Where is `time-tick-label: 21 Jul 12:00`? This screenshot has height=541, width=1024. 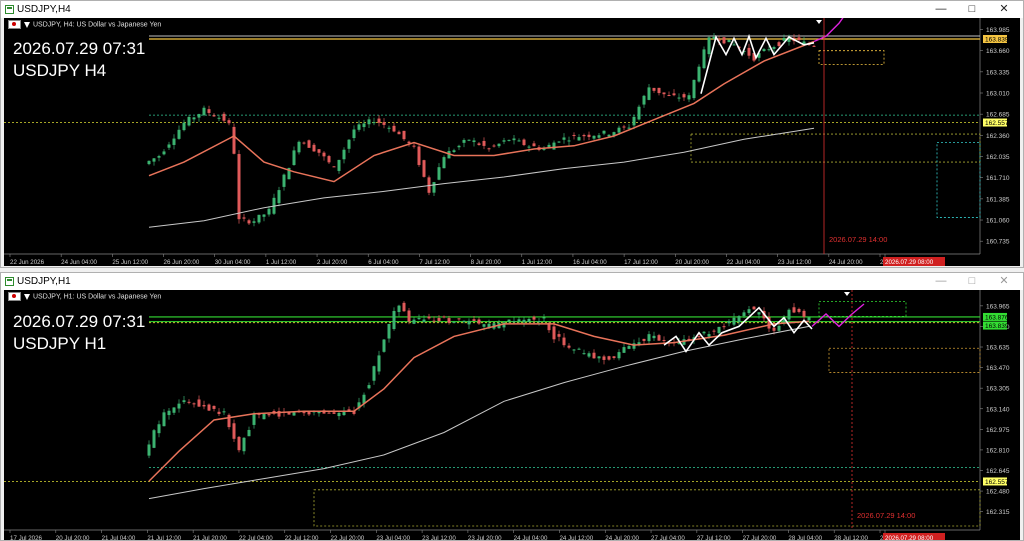
time-tick-label: 21 Jul 12:00 is located at coordinates (164, 537).